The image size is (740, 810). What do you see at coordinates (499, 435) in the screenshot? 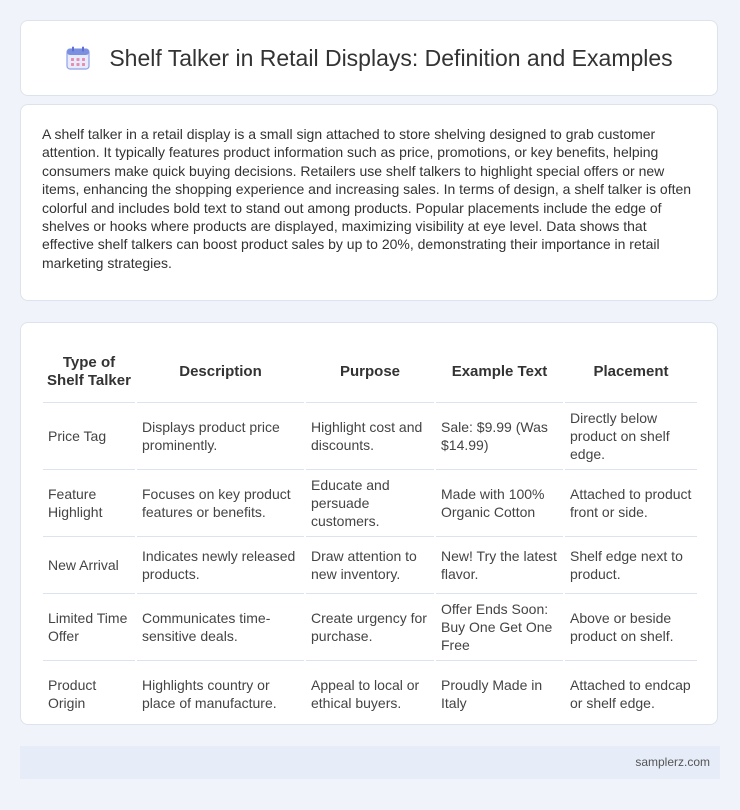
I see `table-cell: Sale: $9.99 (Was $14.99)` at bounding box center [499, 435].